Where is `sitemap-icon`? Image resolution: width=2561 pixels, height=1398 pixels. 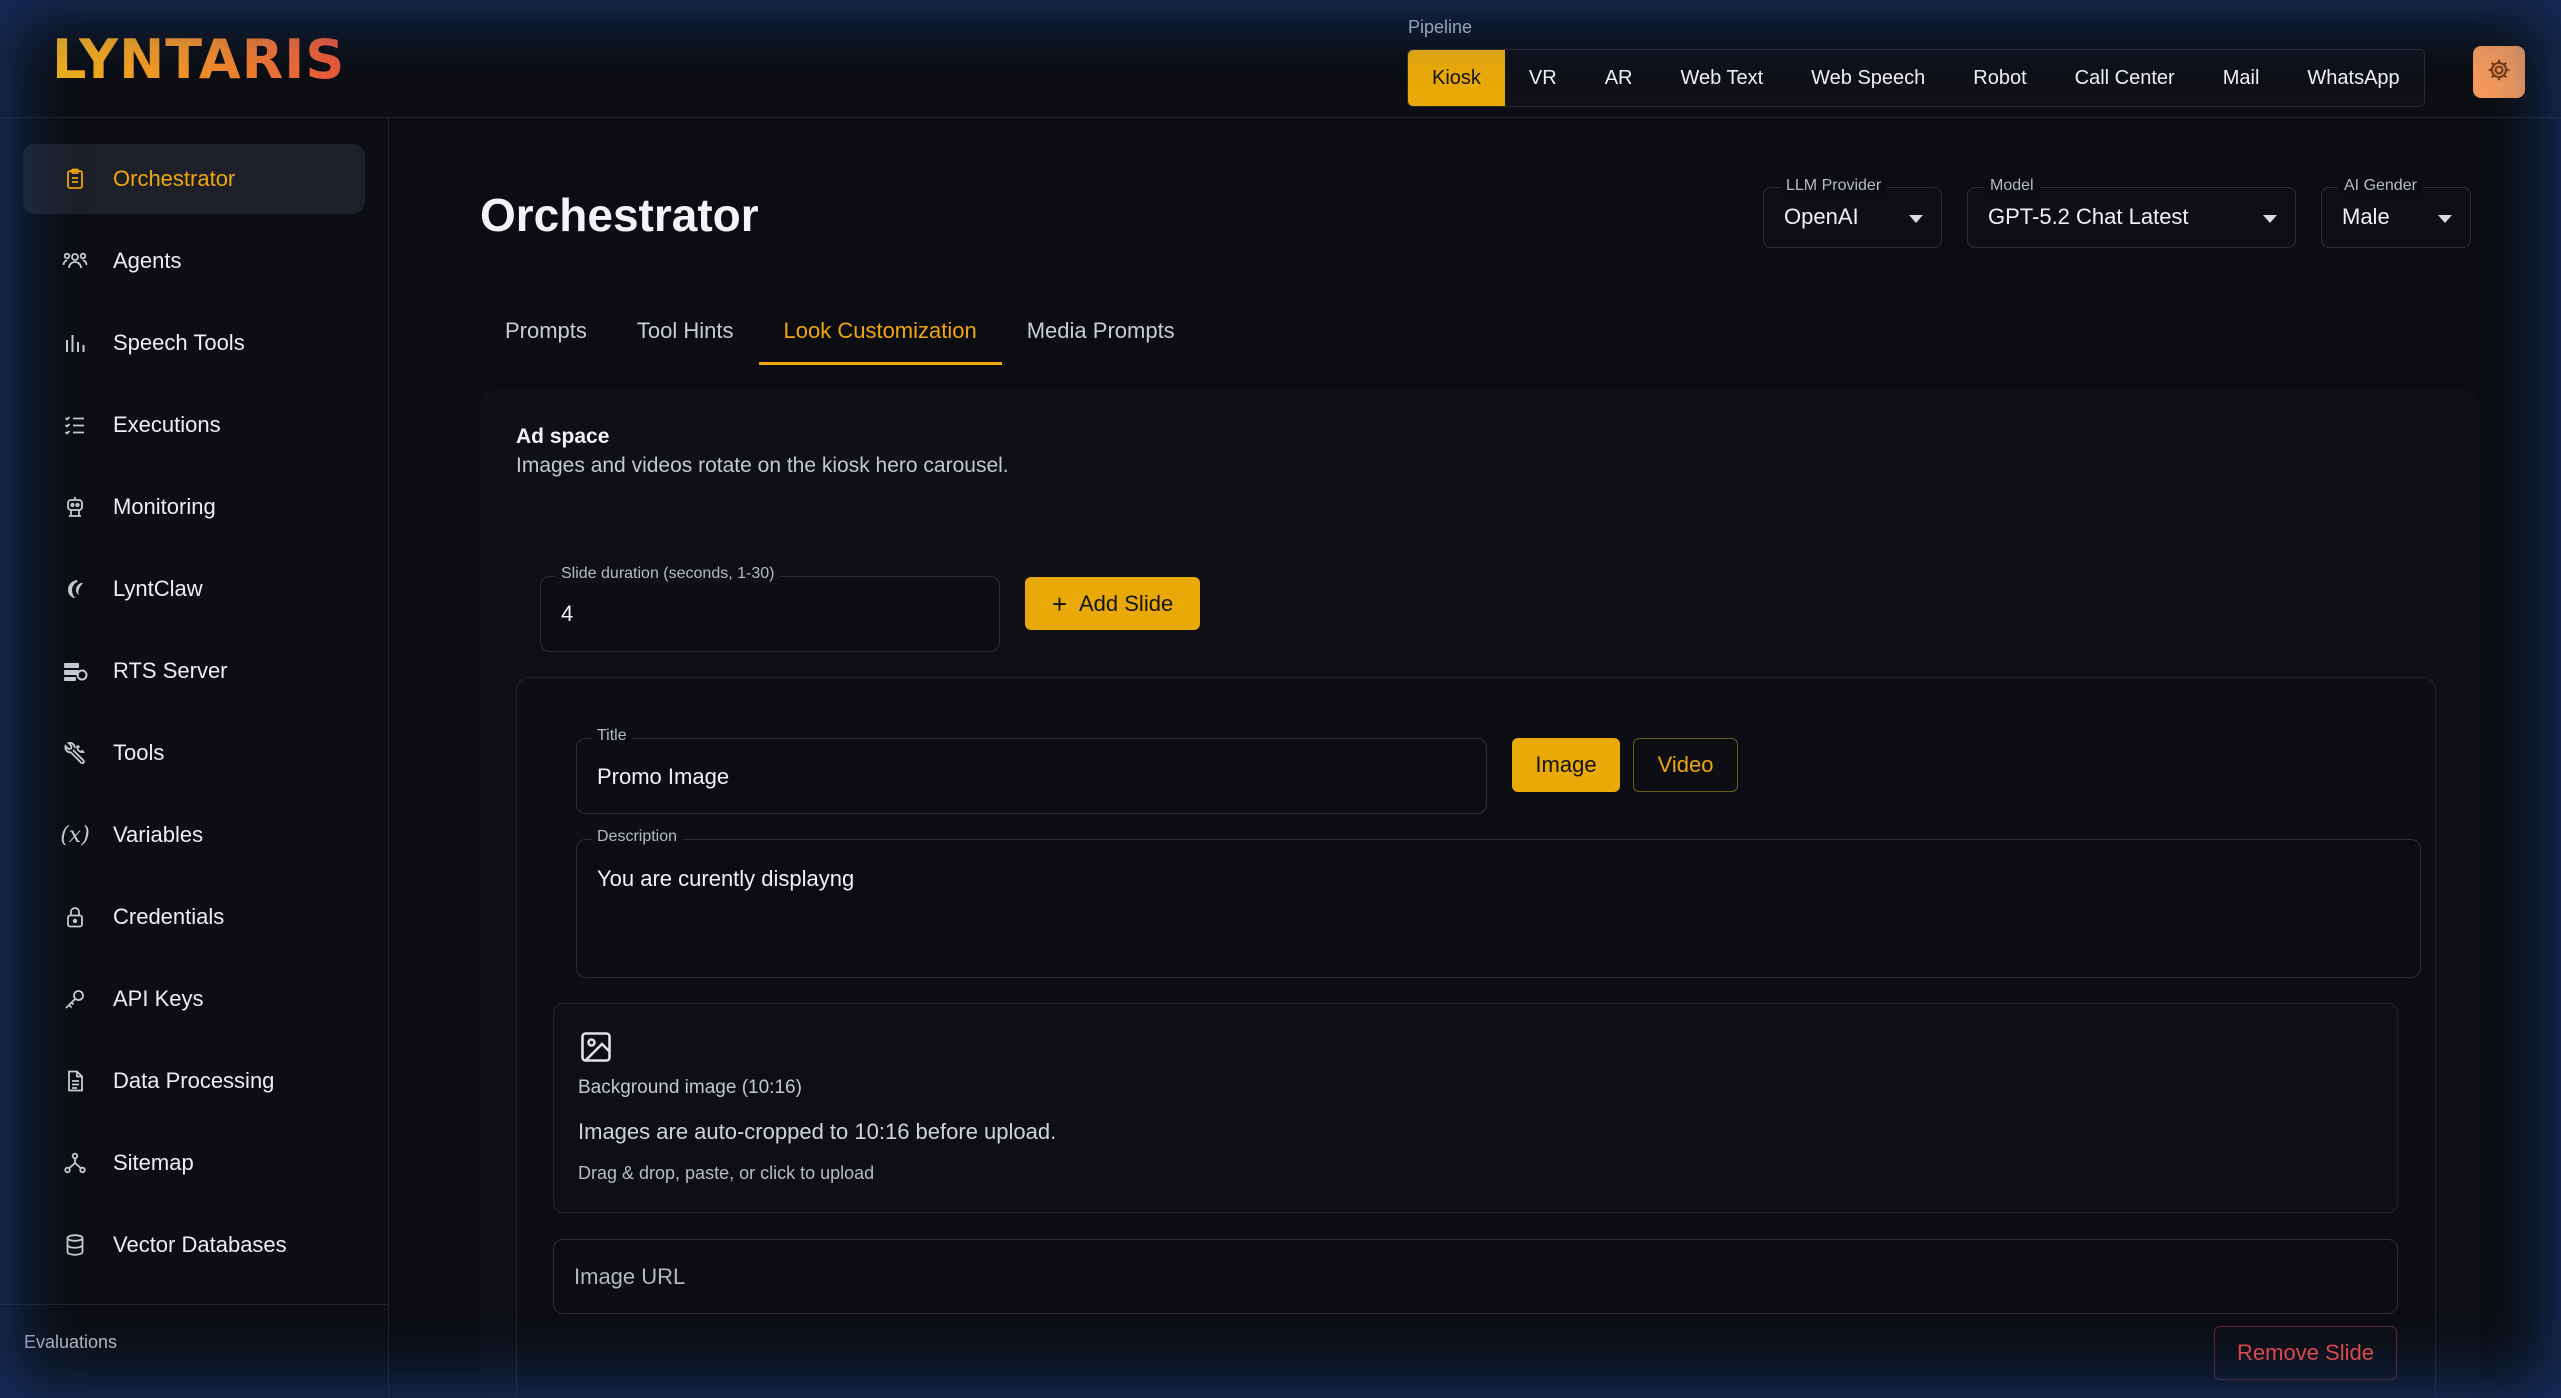
sitemap-icon is located at coordinates (75, 1163).